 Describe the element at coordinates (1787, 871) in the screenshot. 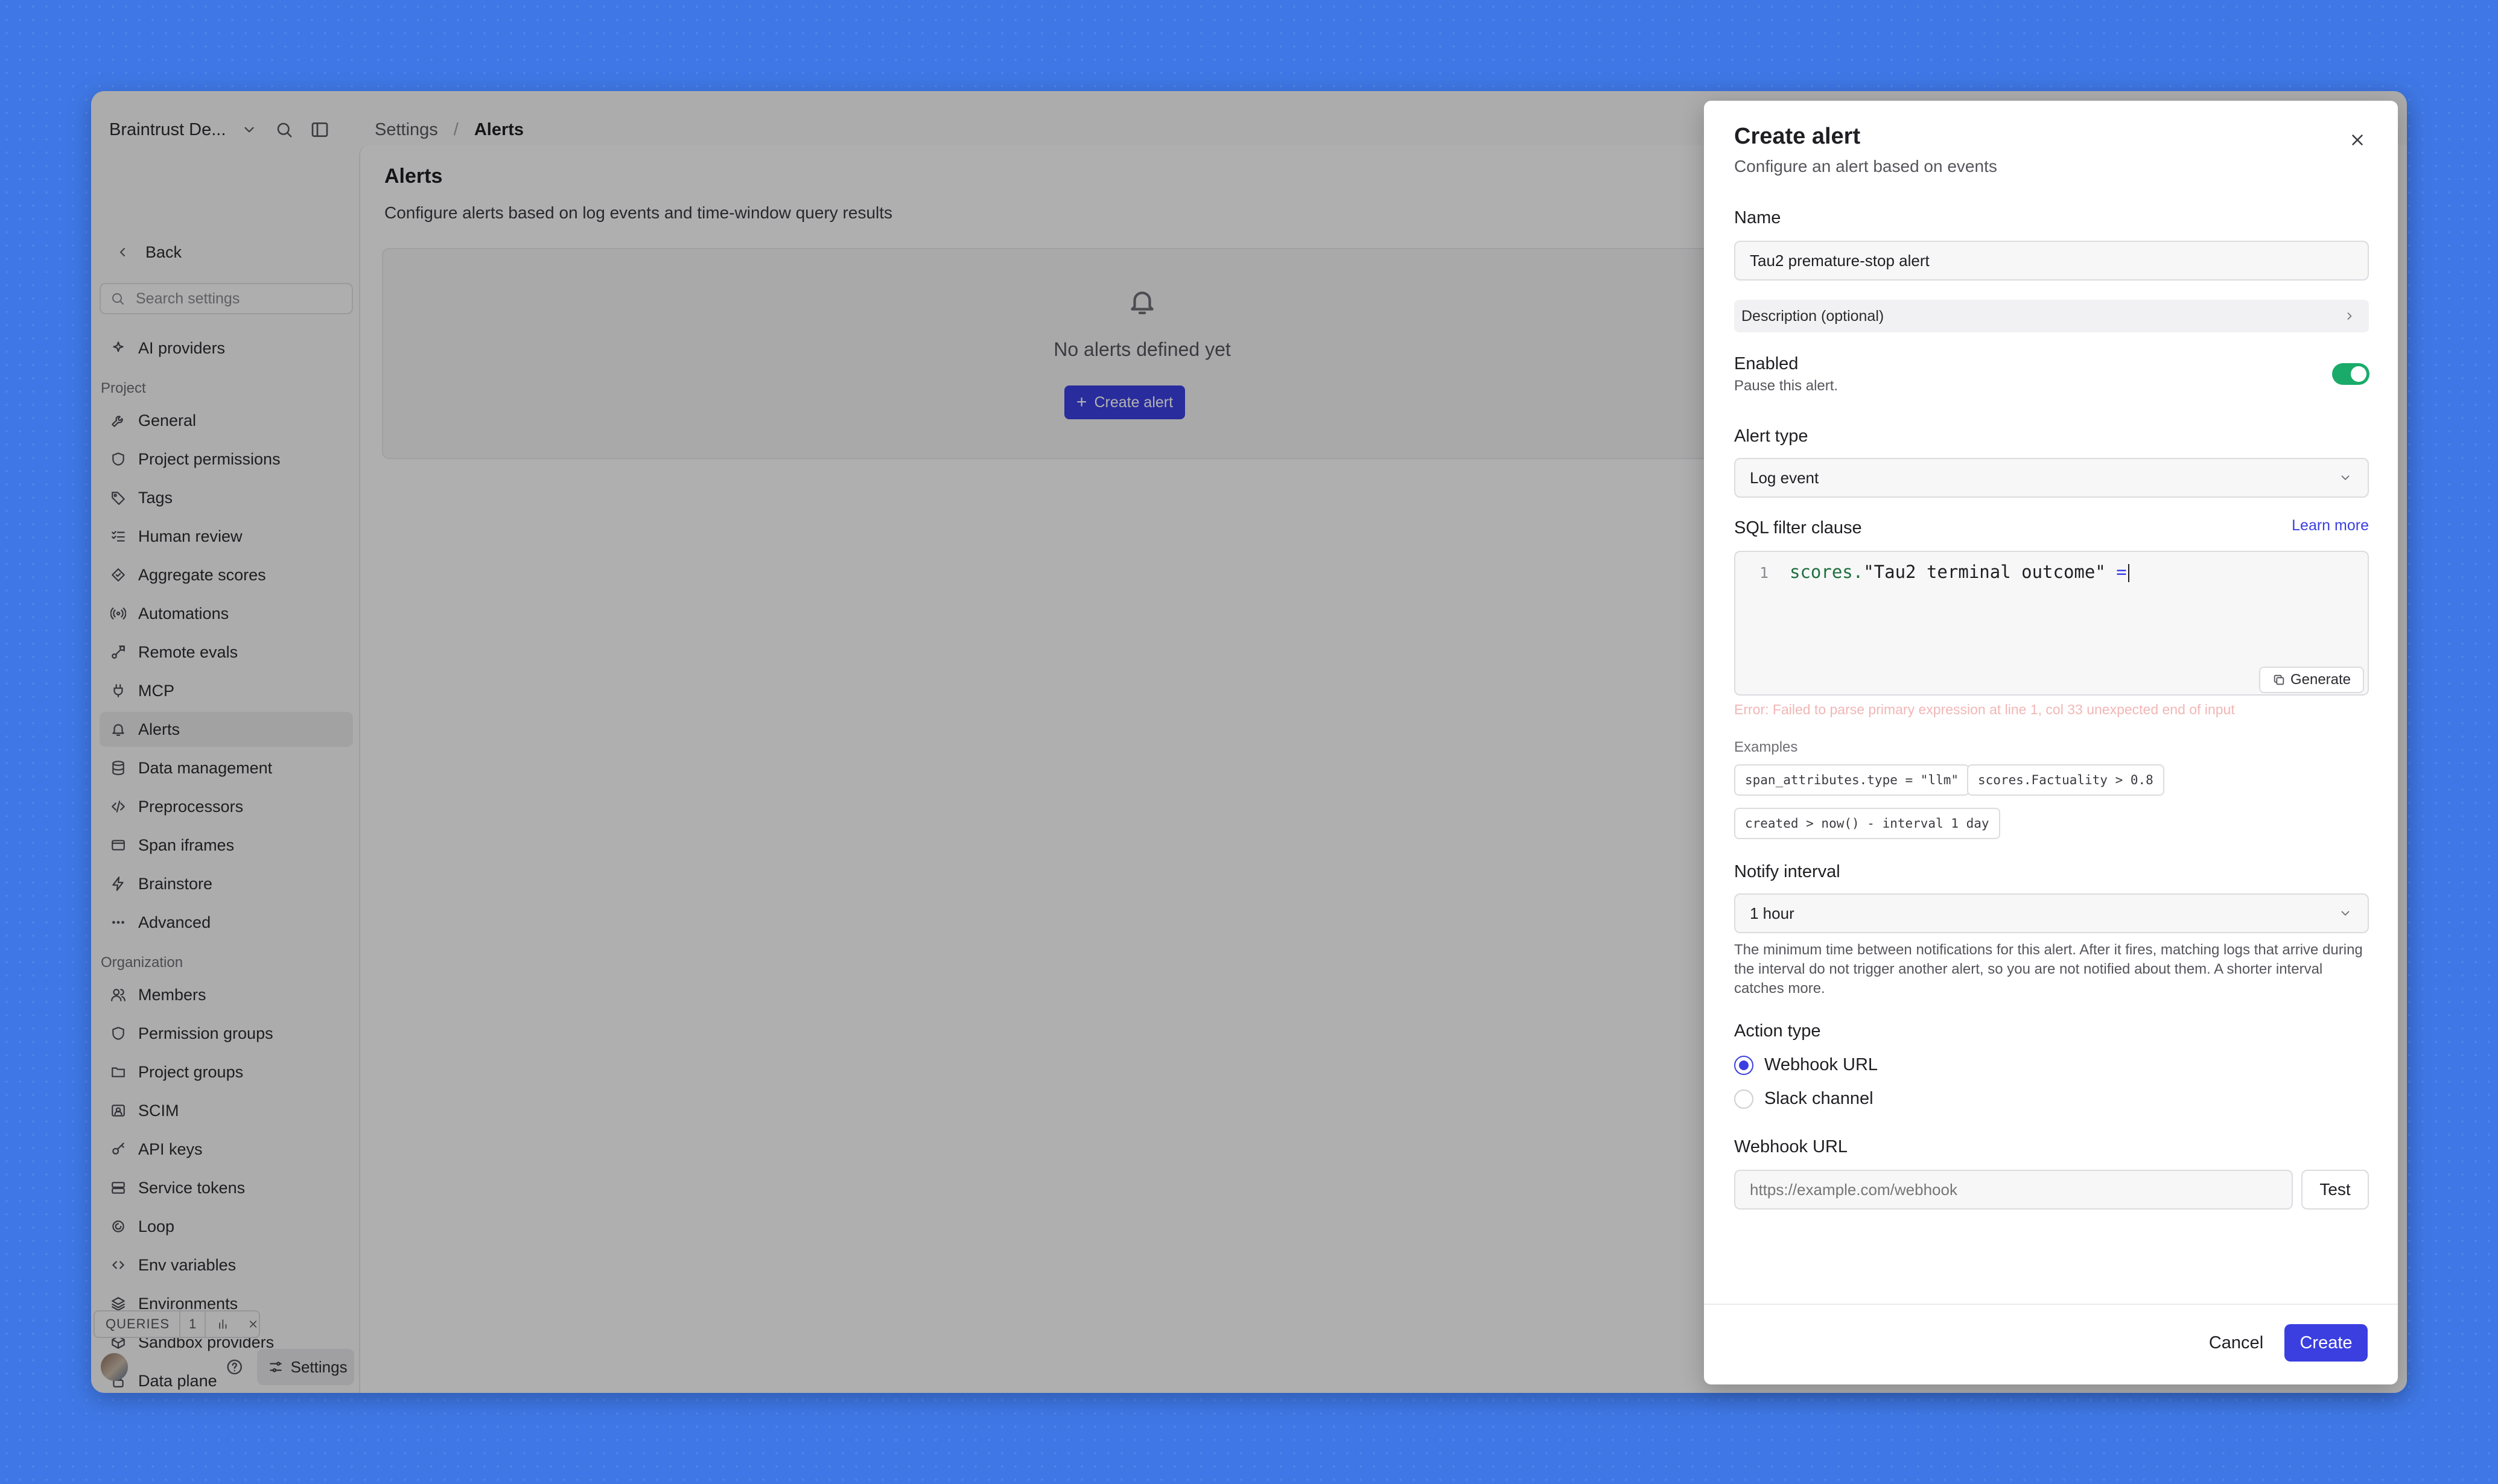

I see `notify-interval-label: Notify interval` at that location.